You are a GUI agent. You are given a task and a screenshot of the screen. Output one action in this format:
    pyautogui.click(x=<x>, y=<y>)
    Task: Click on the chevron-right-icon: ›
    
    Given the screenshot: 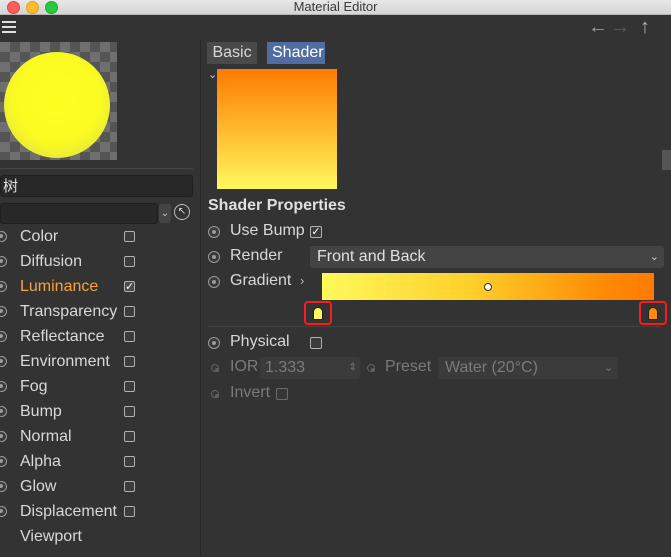 What is the action you would take?
    pyautogui.click(x=302, y=280)
    